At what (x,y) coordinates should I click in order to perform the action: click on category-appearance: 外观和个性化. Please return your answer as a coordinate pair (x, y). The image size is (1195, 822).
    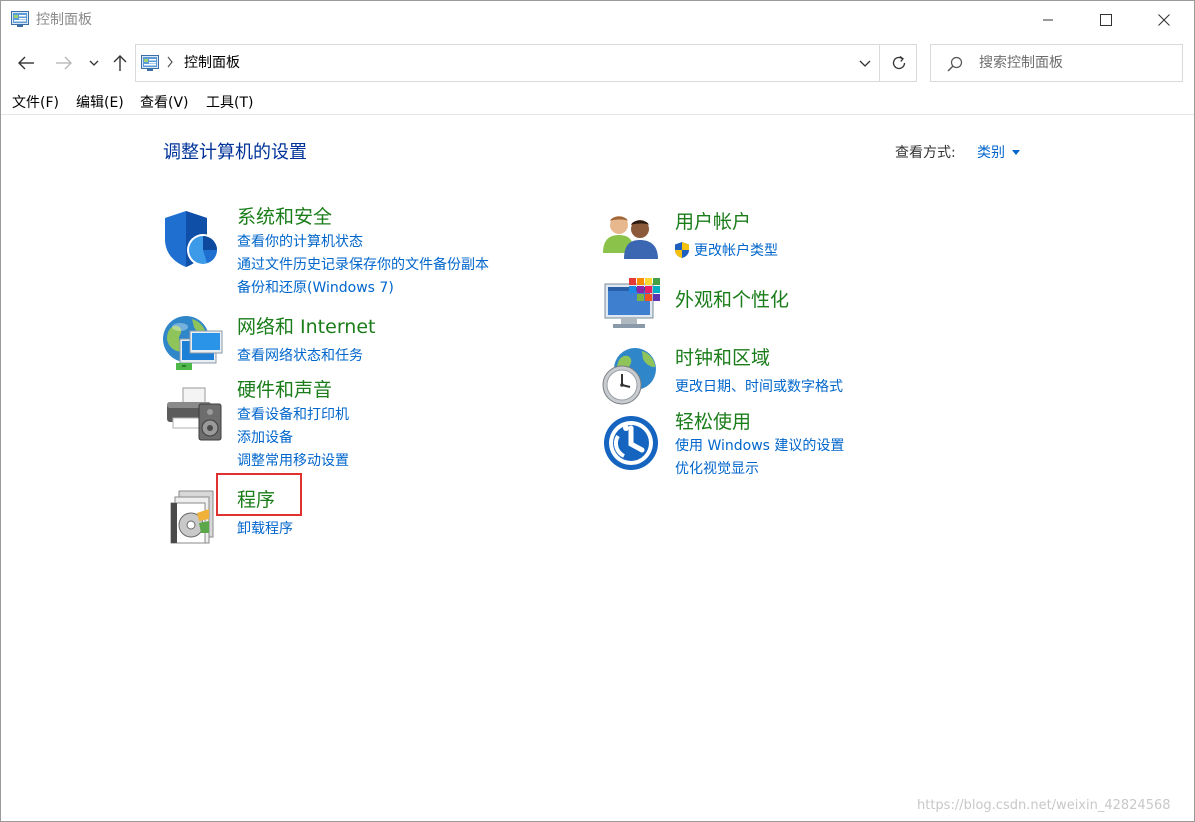
    Looking at the image, I should click on (732, 300).